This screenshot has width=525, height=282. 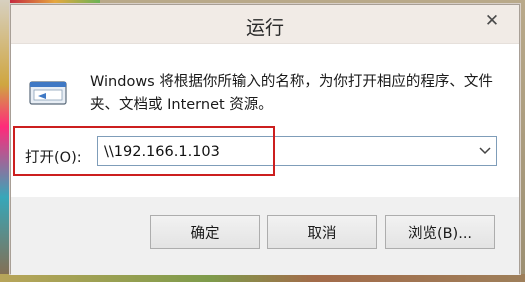 I want to click on title-bar: 运行 ✕, so click(x=265, y=24).